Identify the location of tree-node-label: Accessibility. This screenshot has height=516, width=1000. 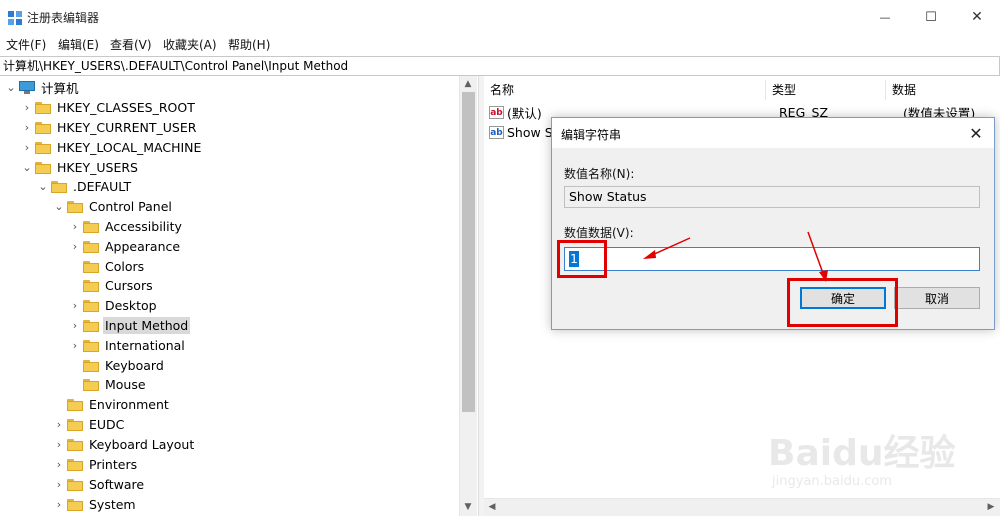
(143, 226).